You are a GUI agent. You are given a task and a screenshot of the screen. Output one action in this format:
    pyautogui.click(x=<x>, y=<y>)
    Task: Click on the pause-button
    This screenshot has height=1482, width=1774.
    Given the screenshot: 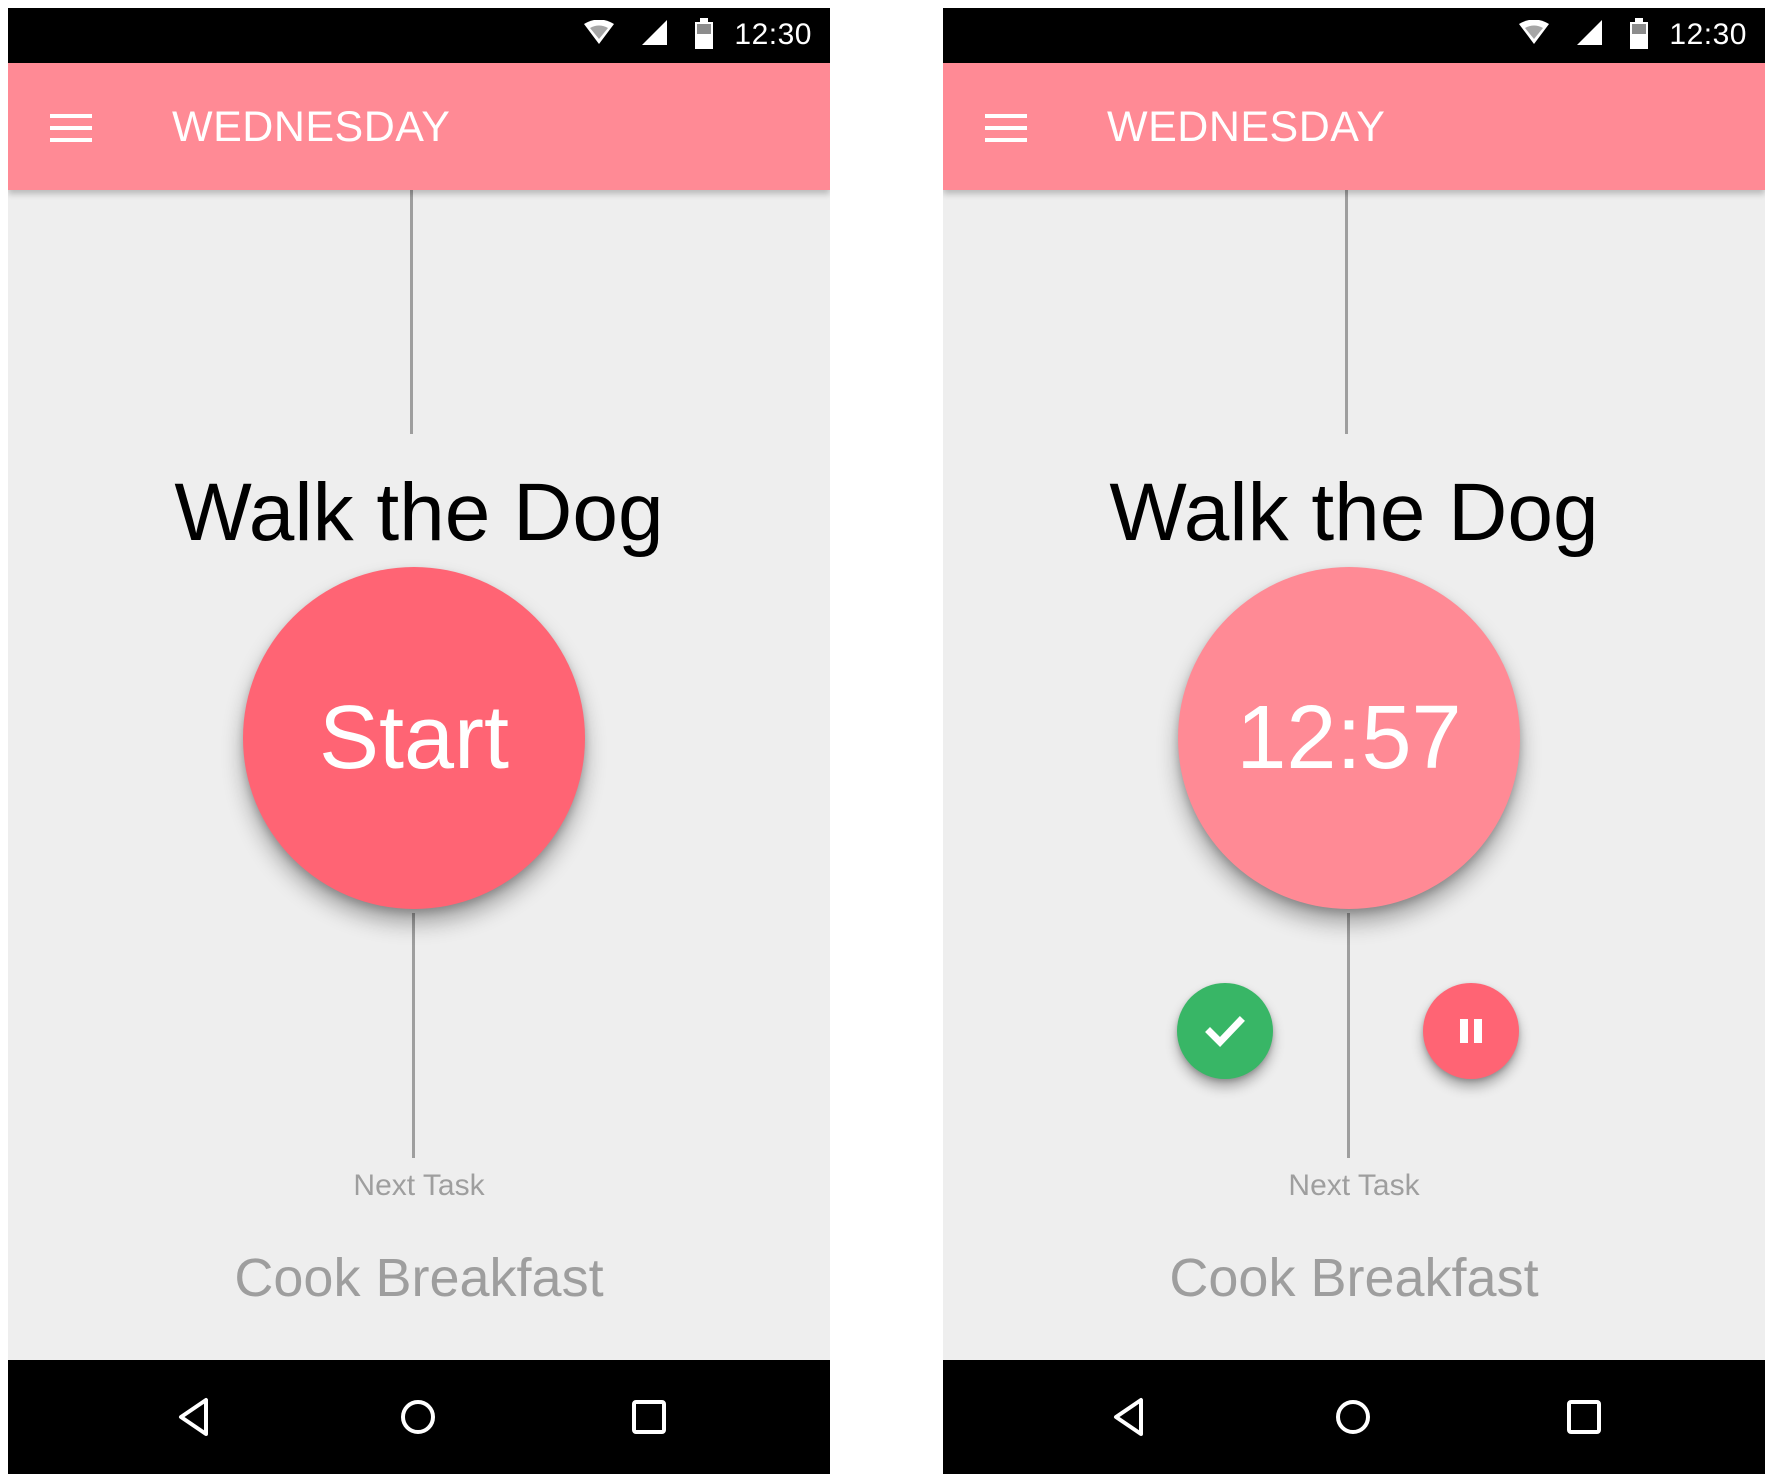 What is the action you would take?
    pyautogui.click(x=1471, y=1031)
    